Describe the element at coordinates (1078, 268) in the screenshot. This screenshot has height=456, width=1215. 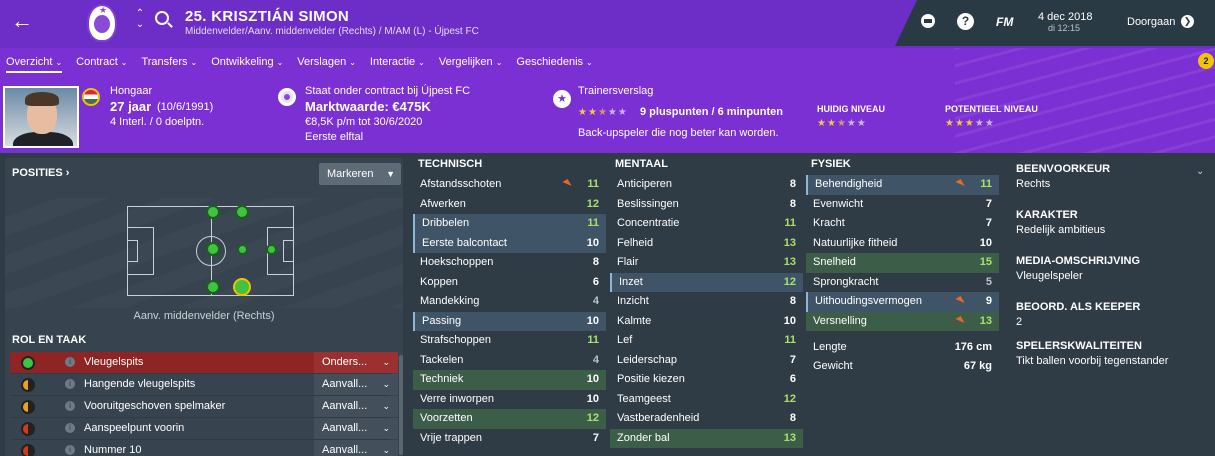
I see `media-description-section: MEDIA-OMSCHRIJVING Vleugelspeler` at that location.